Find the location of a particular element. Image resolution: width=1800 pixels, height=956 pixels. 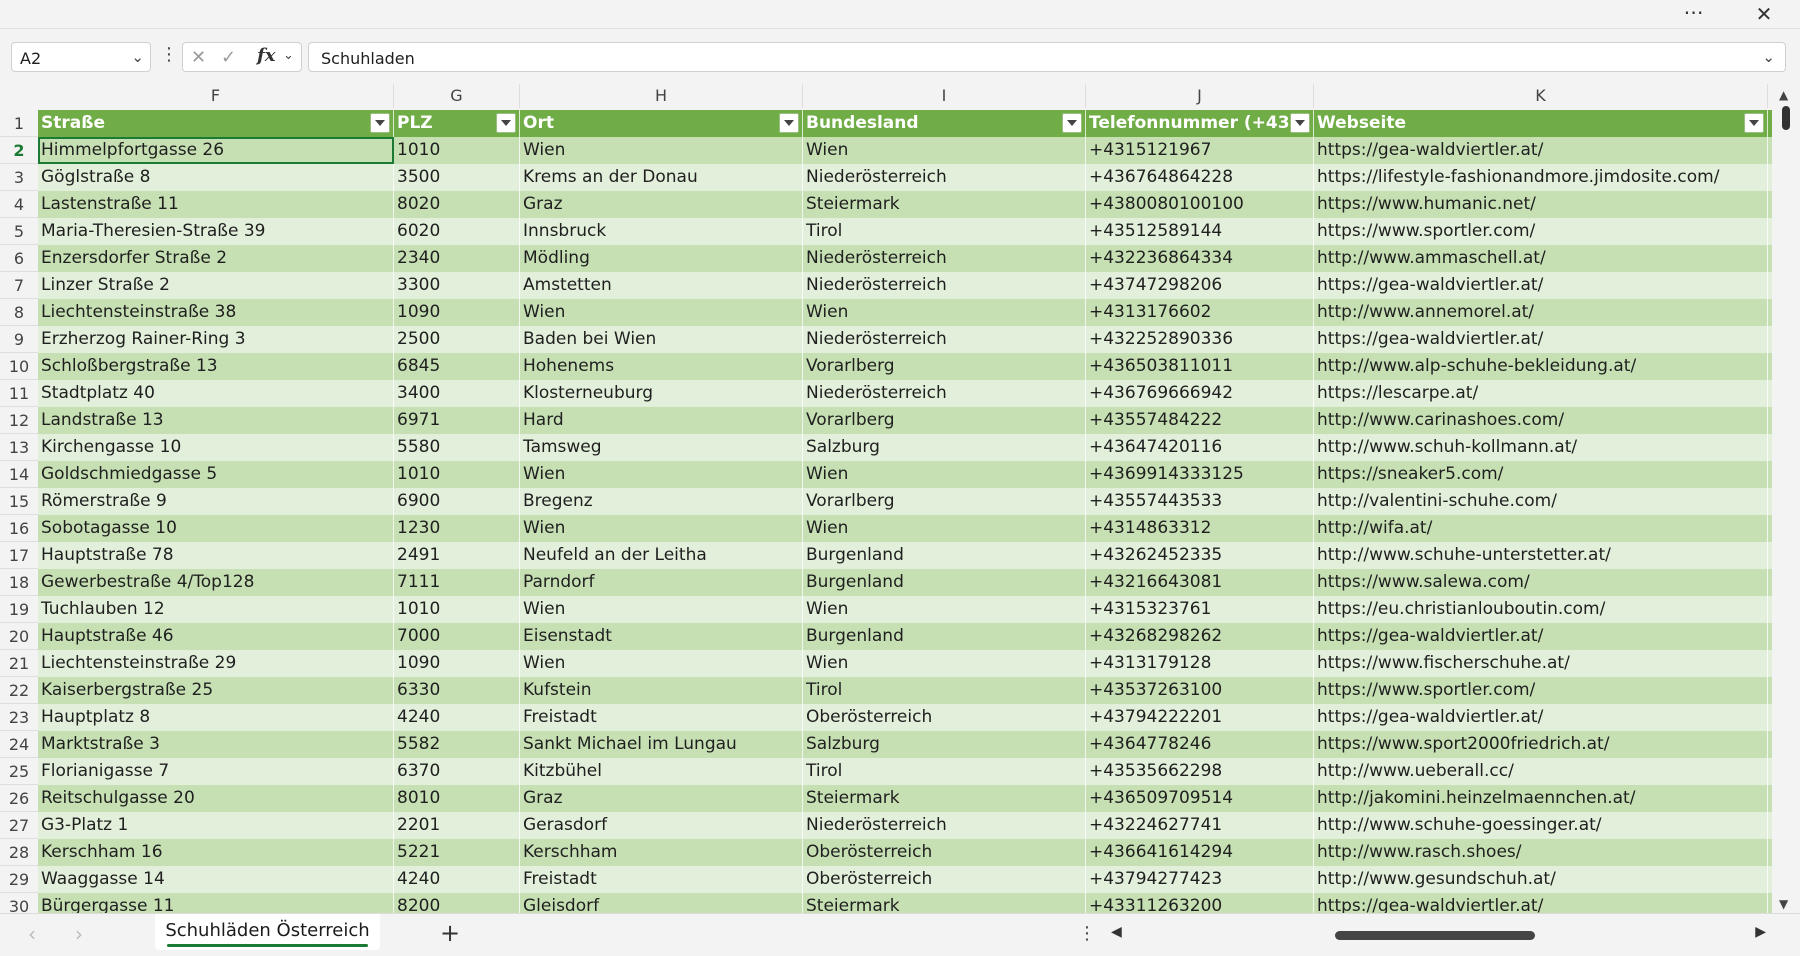

more-options-icon: ⋯ is located at coordinates (1694, 14).